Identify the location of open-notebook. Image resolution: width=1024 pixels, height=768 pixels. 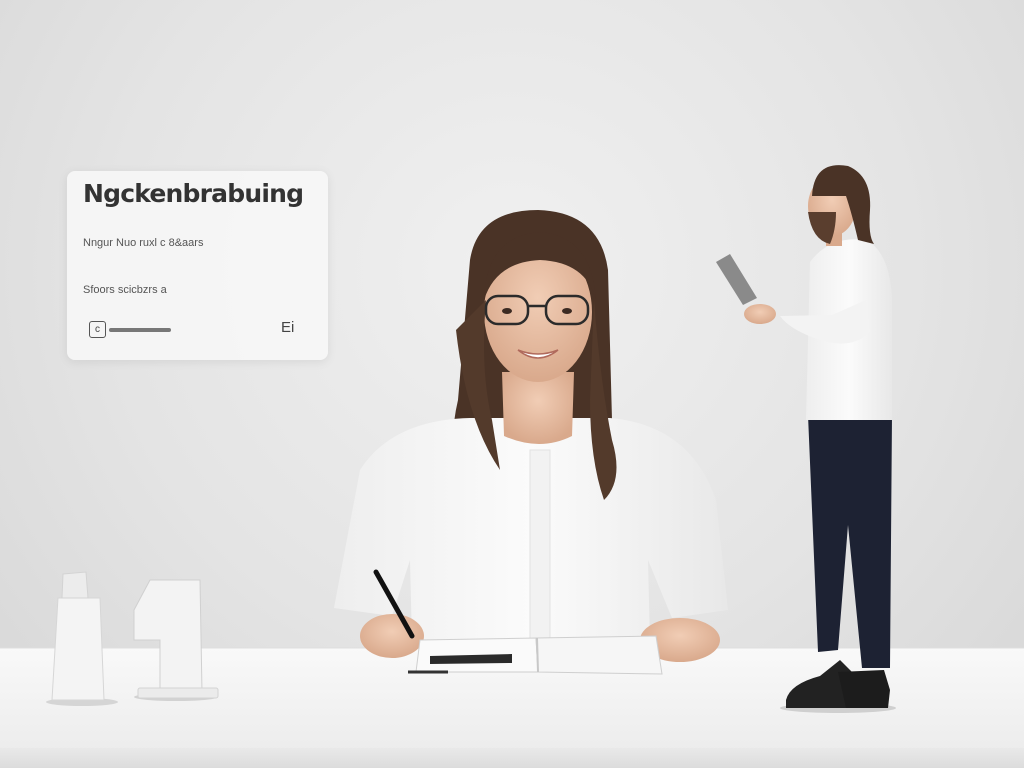
(535, 655).